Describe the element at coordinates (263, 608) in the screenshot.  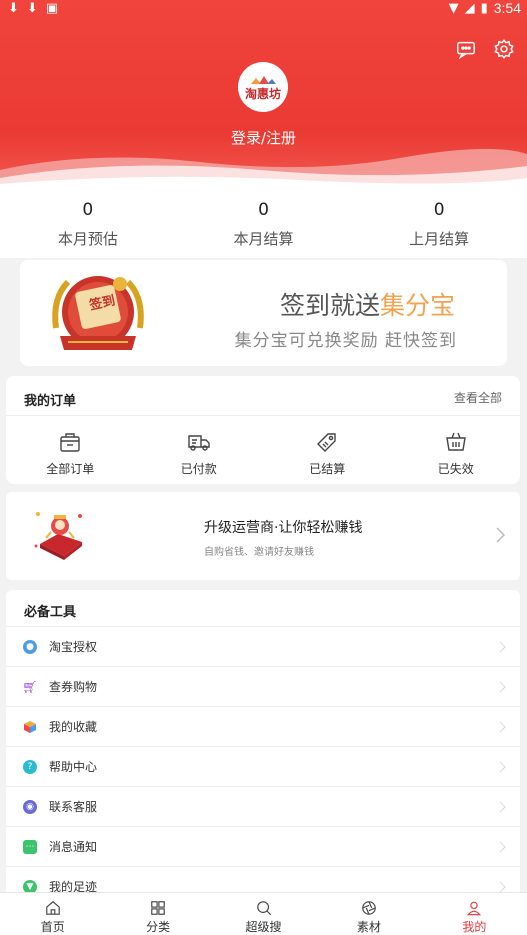
I see `tools-title: 必备工具` at that location.